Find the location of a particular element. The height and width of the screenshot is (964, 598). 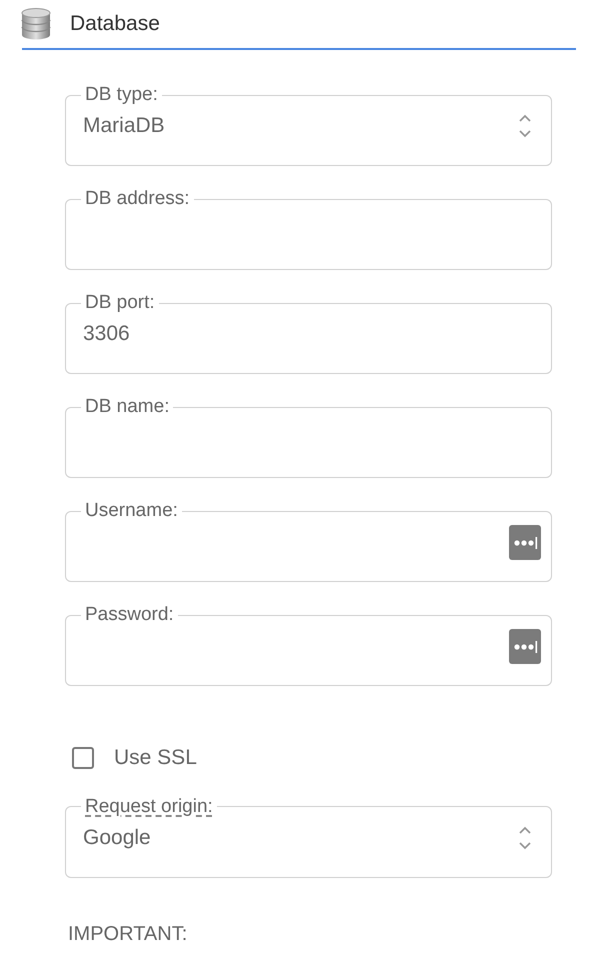

input-field: Password: is located at coordinates (308, 645).